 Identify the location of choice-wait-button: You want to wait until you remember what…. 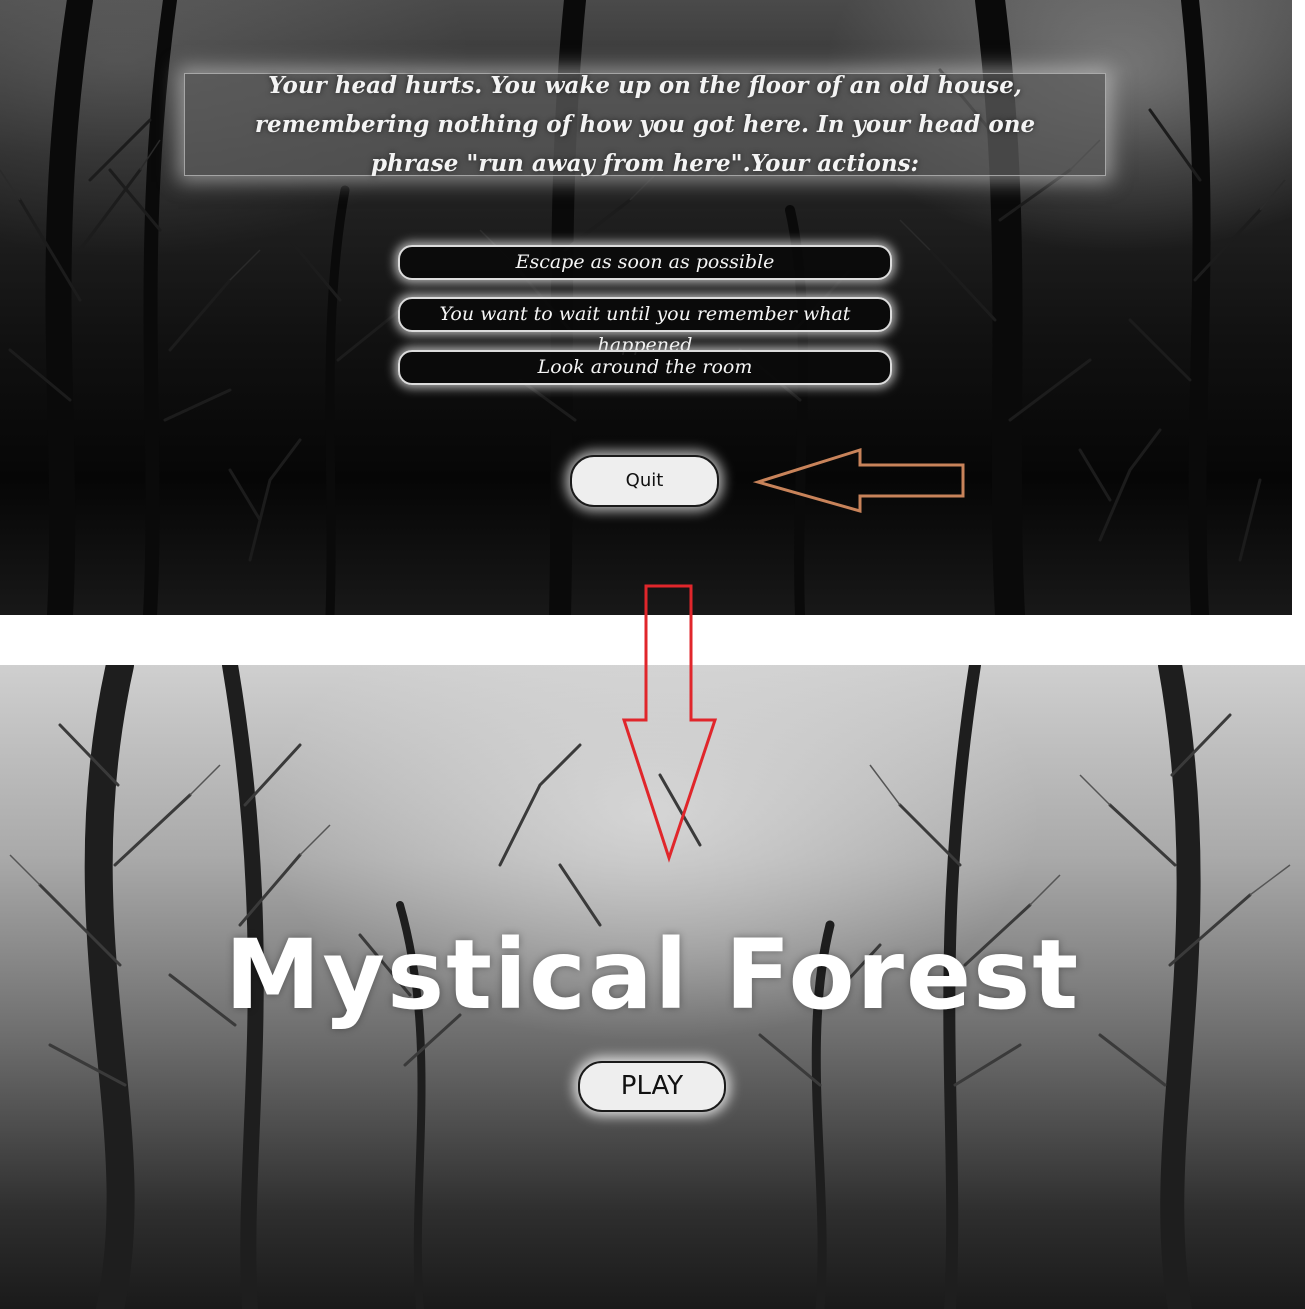
(645, 326).